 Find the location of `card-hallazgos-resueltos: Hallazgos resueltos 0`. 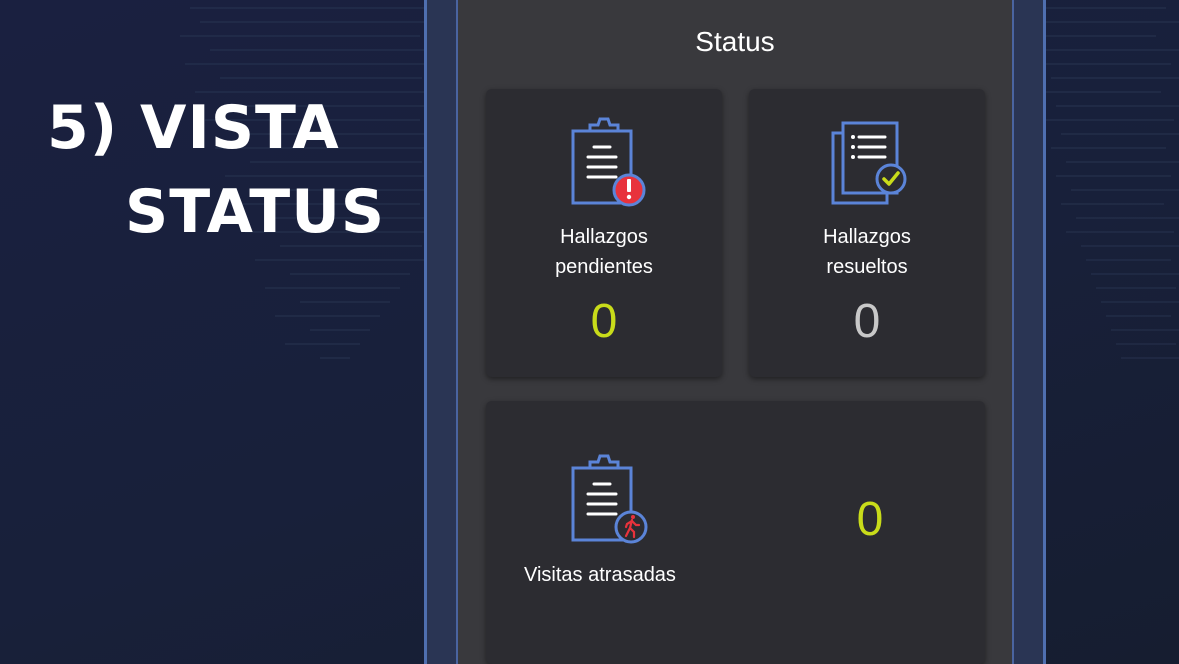

card-hallazgos-resueltos: Hallazgos resueltos 0 is located at coordinates (867, 233).